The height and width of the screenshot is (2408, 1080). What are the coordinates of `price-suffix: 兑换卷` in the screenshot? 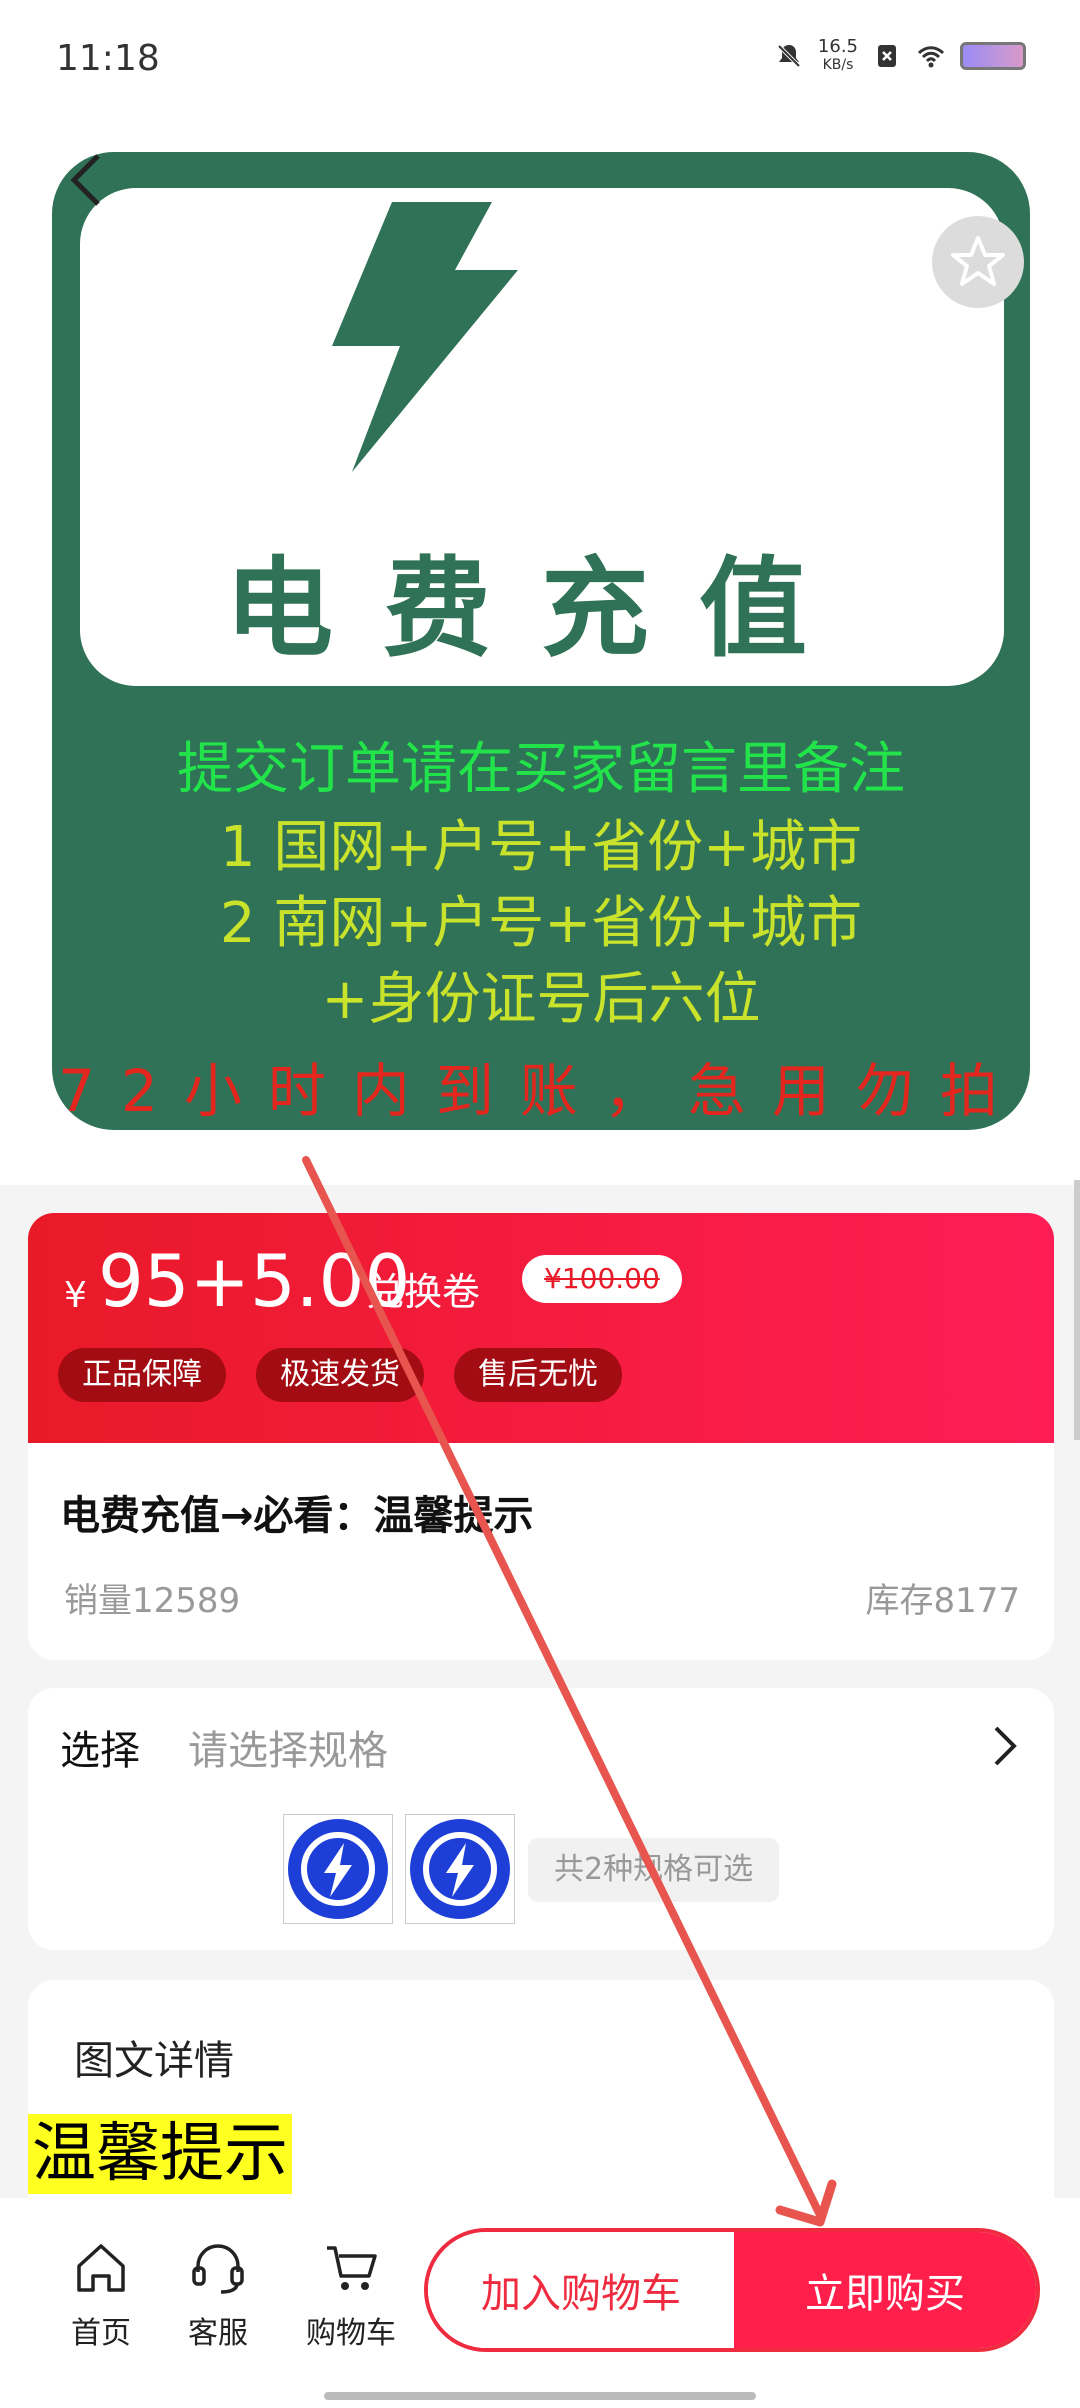 It's located at (423, 1292).